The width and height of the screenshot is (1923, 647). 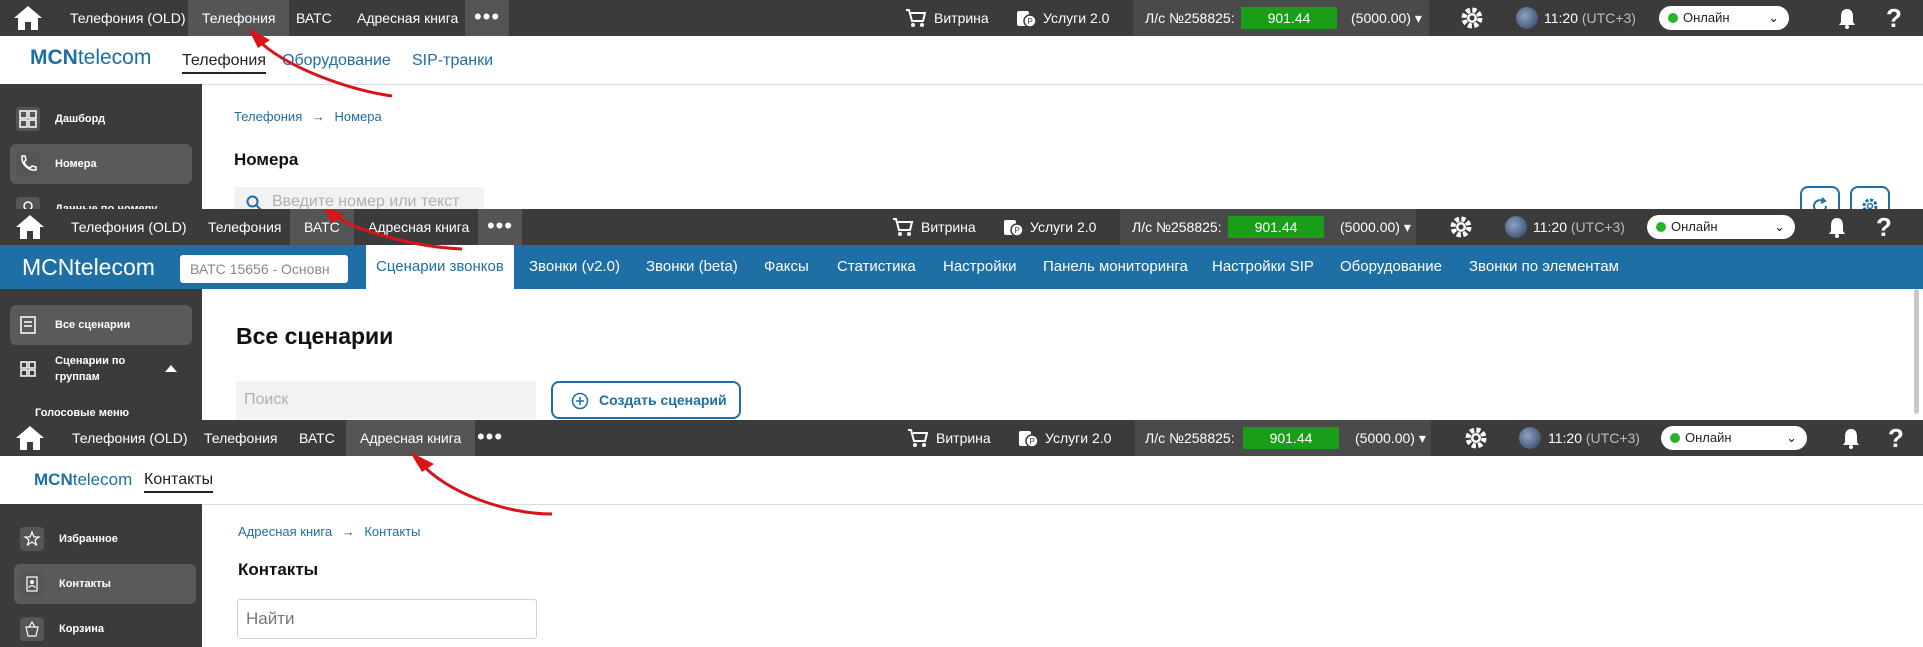 What do you see at coordinates (440, 267) in the screenshot?
I see `tab-scenarios: Сценарии звонков` at bounding box center [440, 267].